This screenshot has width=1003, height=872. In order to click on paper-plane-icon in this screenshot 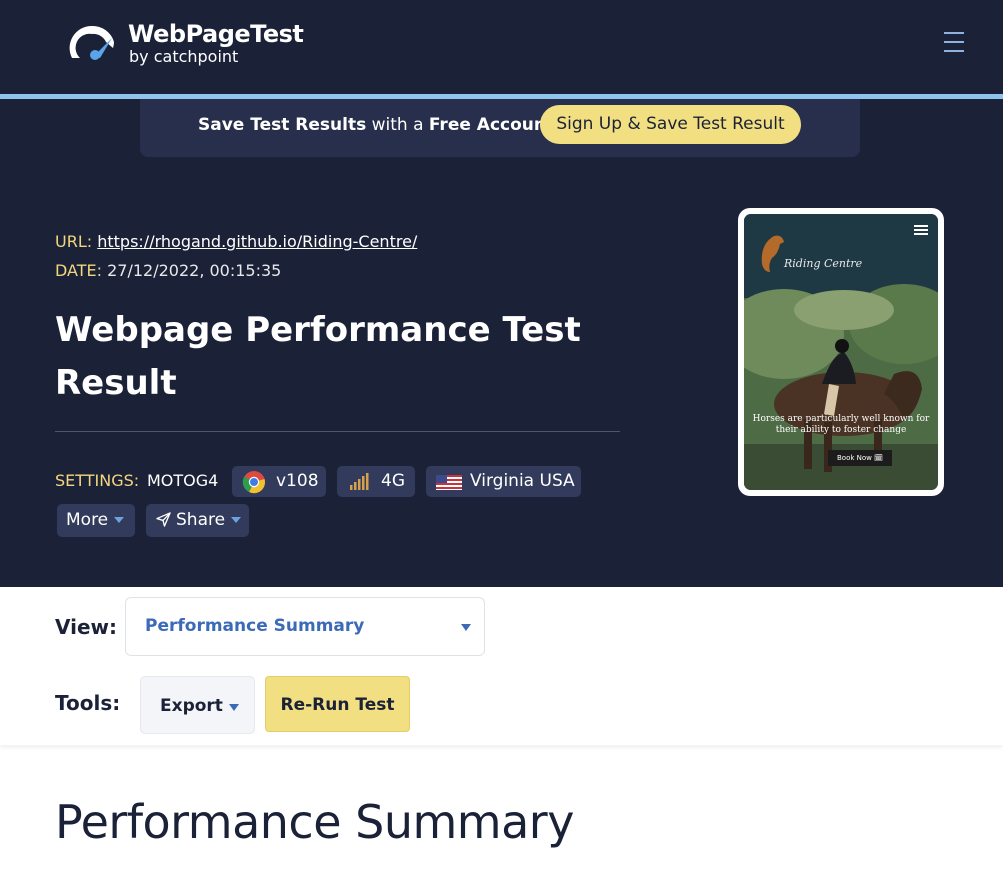, I will do `click(163, 519)`.